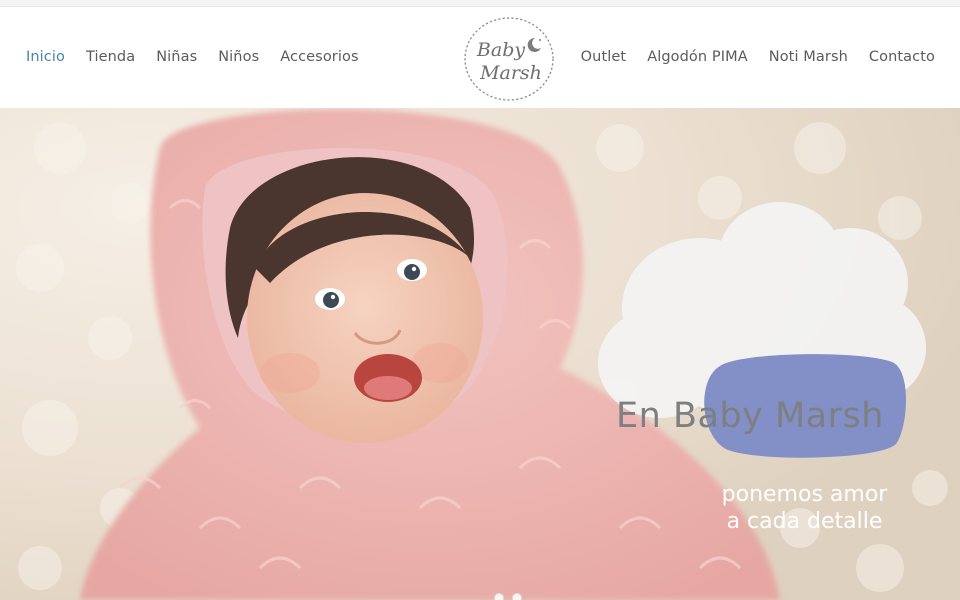 Image resolution: width=960 pixels, height=600 pixels. I want to click on hero-headline: En Baby Marsh, so click(750, 416).